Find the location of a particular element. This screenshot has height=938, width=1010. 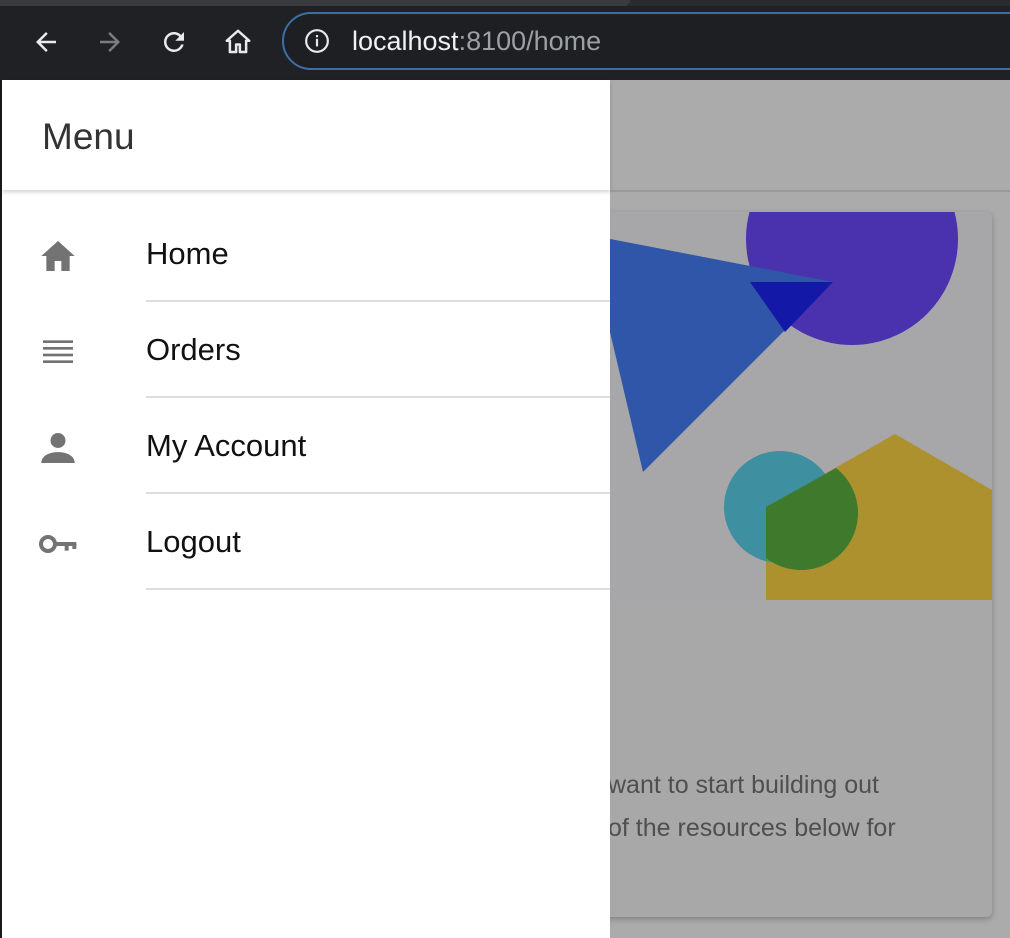

reload-icon is located at coordinates (173, 41).